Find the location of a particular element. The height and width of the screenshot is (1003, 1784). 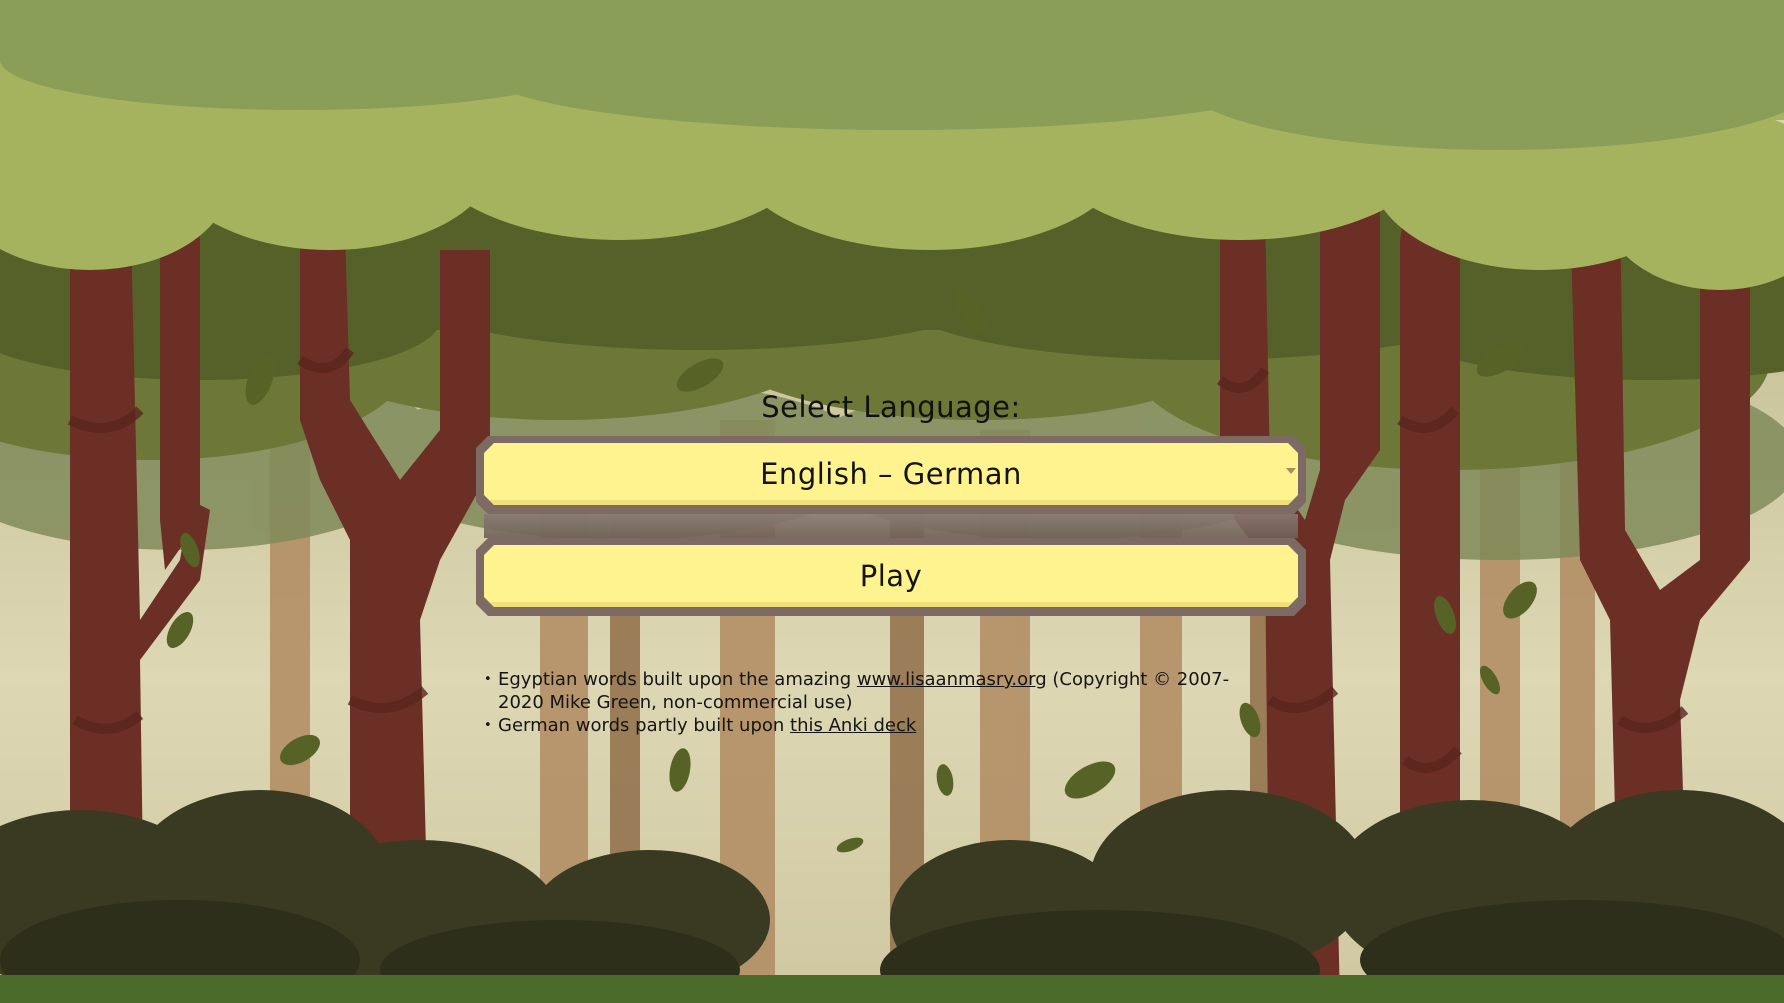

language-select-face: English – German is located at coordinates (891, 474).